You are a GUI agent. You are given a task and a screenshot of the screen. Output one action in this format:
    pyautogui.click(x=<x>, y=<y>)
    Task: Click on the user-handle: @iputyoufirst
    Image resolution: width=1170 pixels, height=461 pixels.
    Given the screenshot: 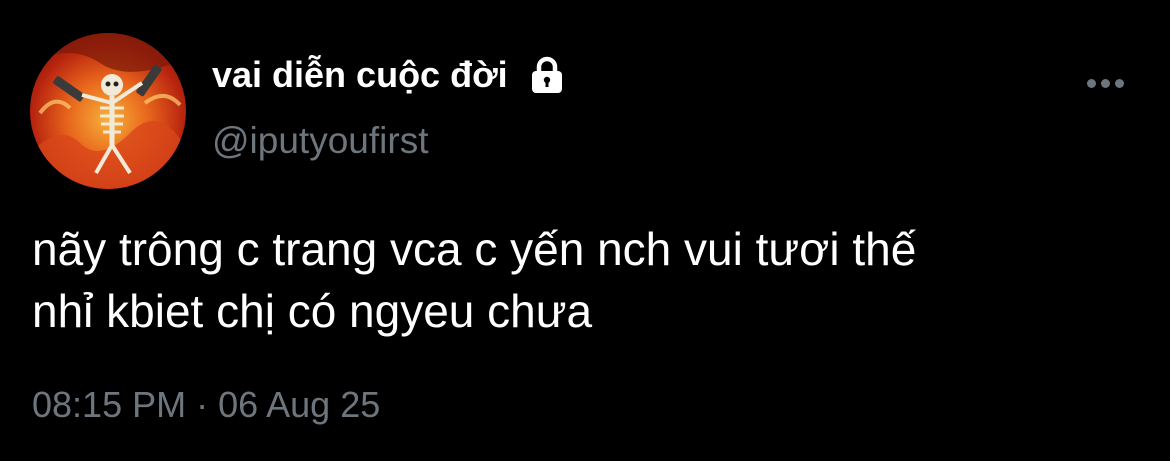 What is the action you would take?
    pyautogui.click(x=320, y=141)
    